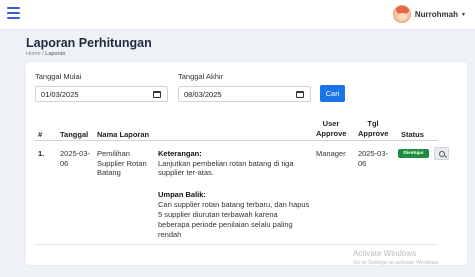  I want to click on row-number: 1., so click(41, 153).